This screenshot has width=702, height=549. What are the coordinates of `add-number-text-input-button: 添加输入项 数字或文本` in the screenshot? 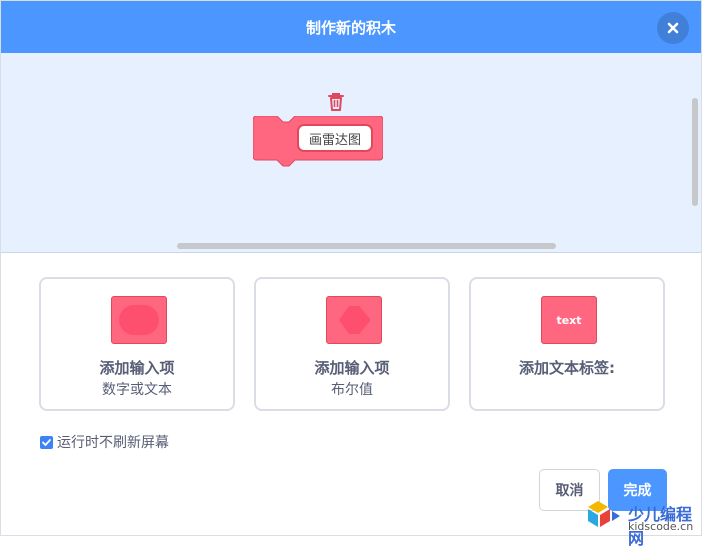 It's located at (137, 344).